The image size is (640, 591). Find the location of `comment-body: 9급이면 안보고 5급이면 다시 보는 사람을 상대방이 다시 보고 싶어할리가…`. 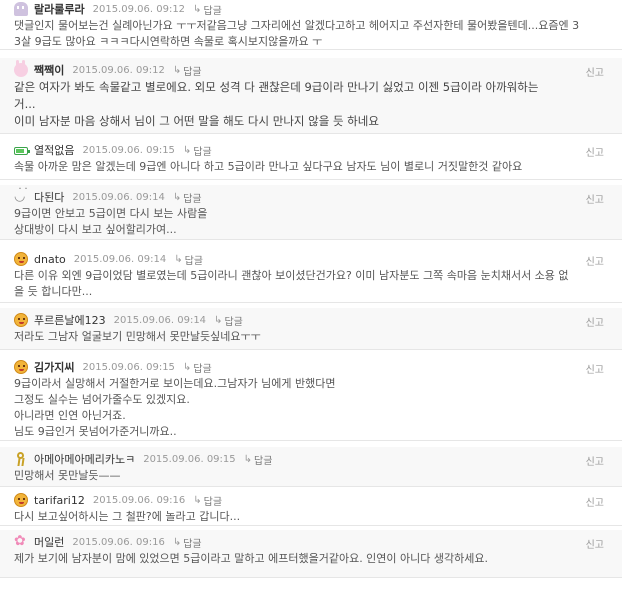

comment-body: 9급이면 안보고 5급이면 다시 보는 사람을 상대방이 다시 보고 싶어할리가… is located at coordinates (313, 222).